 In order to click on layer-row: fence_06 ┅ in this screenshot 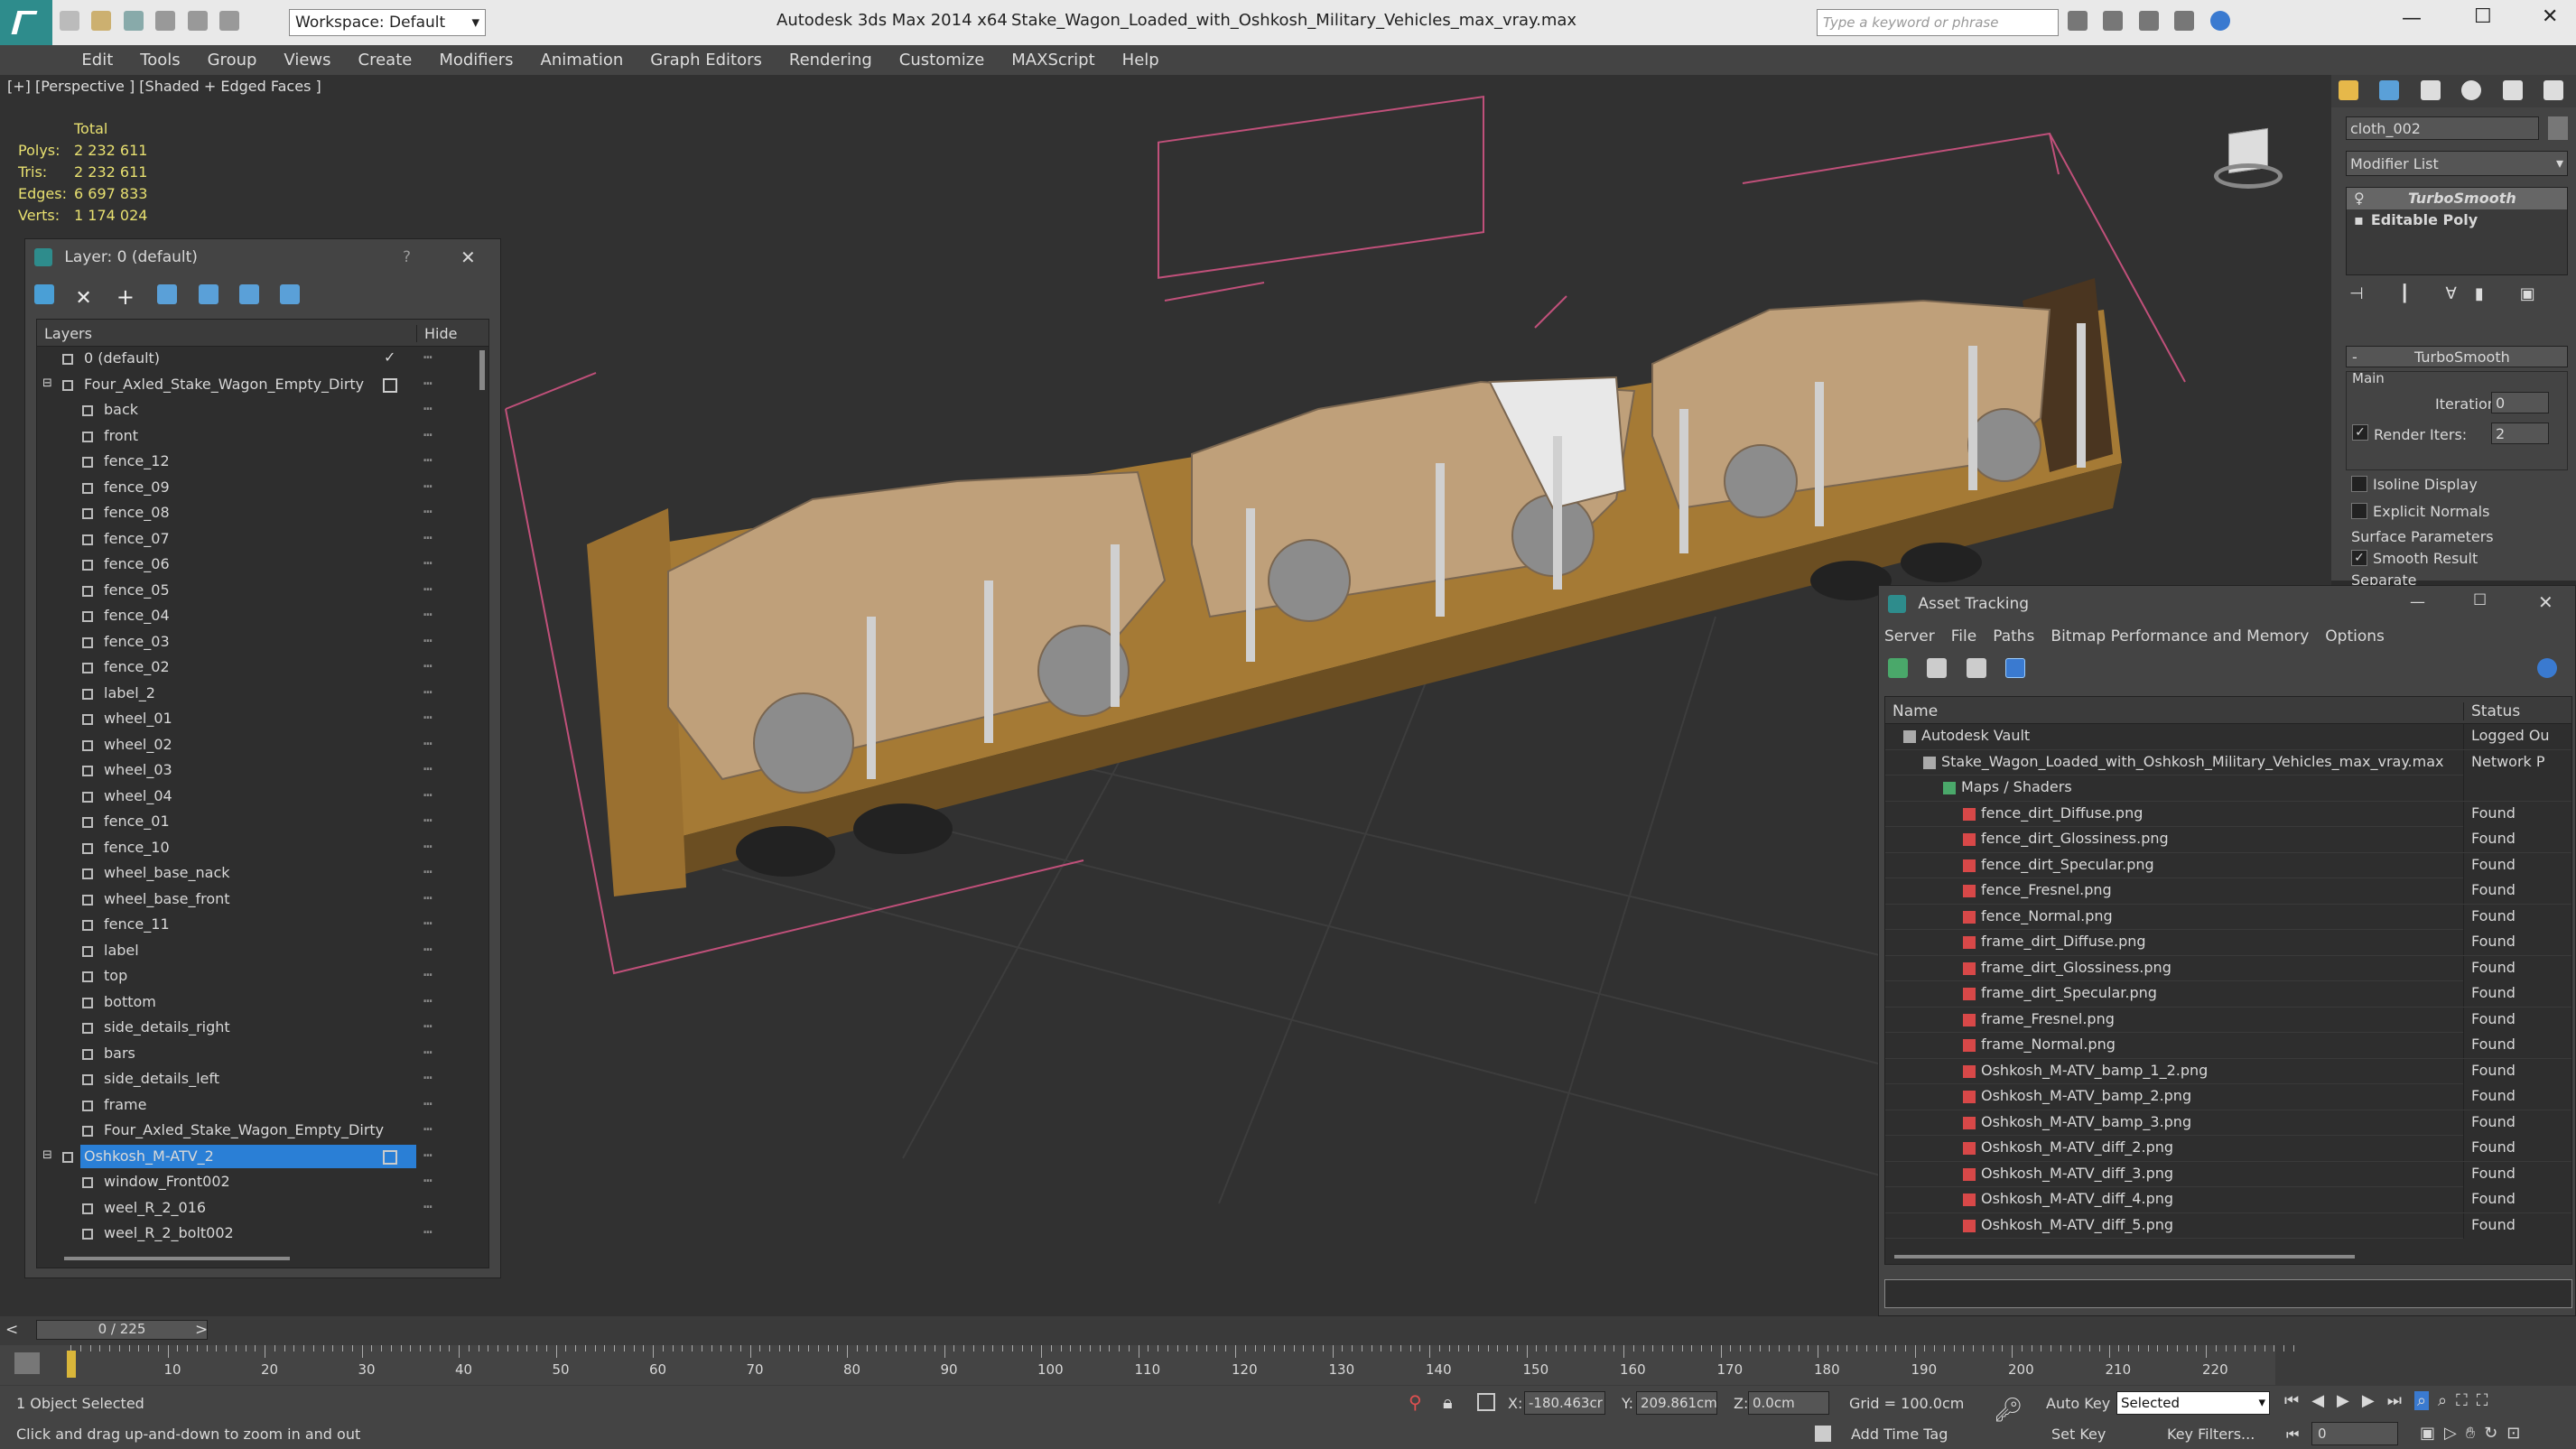, I will do `click(262, 566)`.